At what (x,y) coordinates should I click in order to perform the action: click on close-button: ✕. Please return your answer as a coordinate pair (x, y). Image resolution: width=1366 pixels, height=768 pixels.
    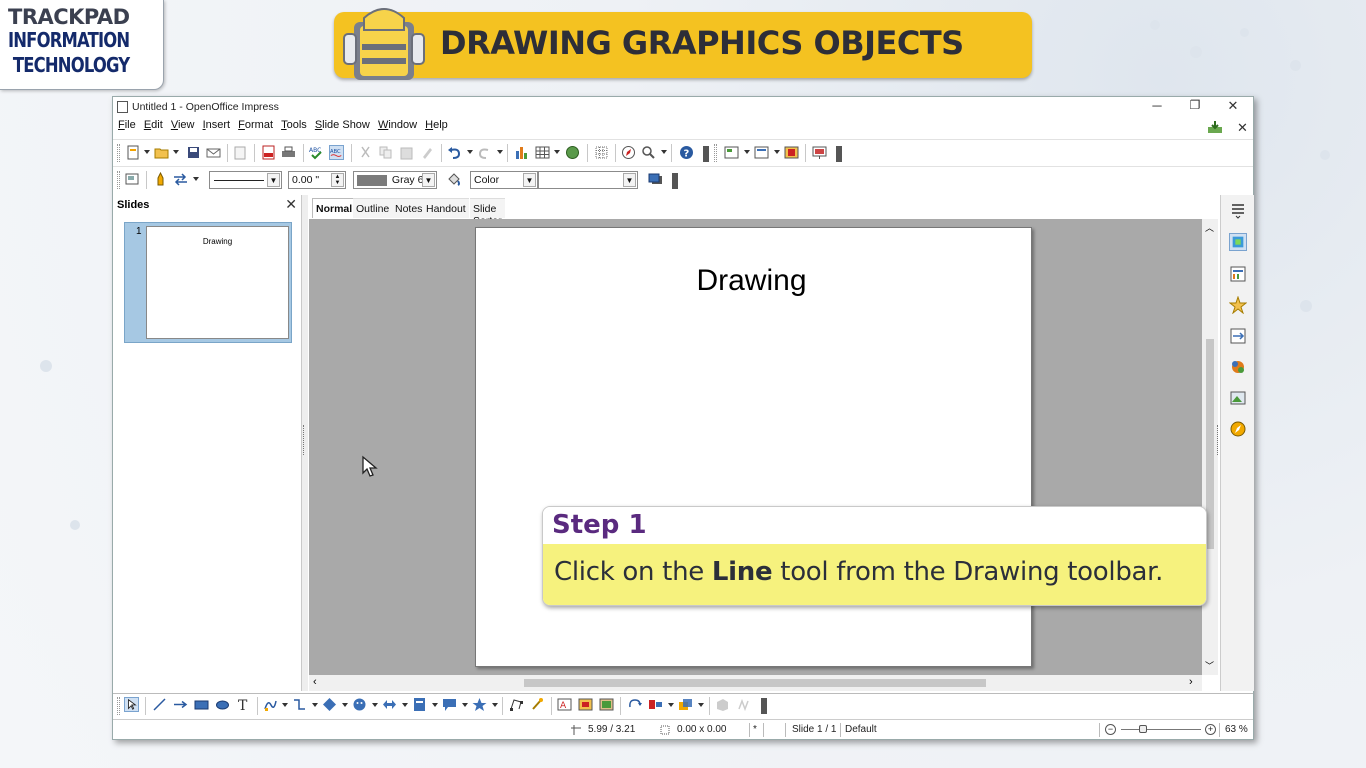
    Looking at the image, I should click on (1233, 106).